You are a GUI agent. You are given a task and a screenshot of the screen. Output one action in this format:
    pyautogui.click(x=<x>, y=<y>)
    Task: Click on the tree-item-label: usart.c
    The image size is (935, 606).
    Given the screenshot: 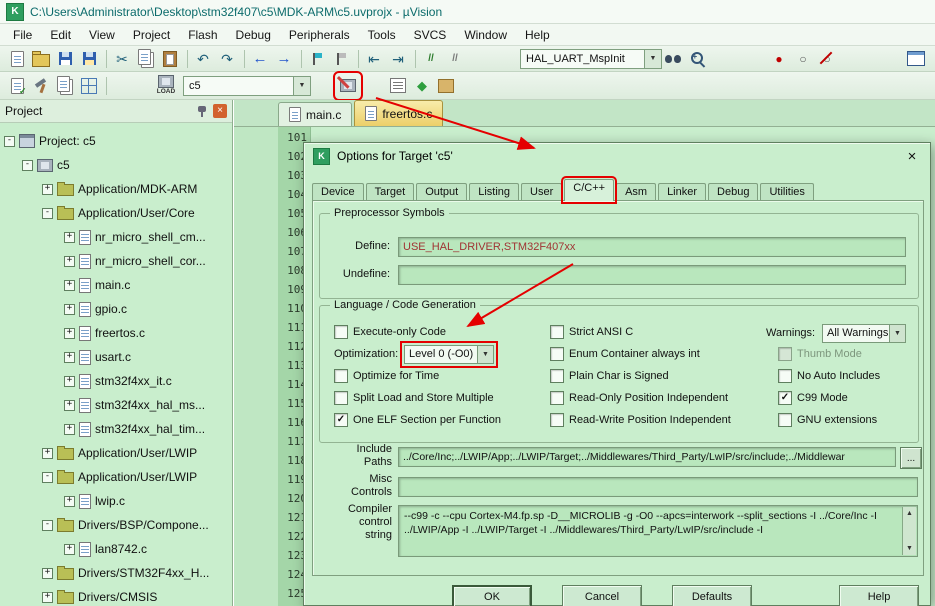 What is the action you would take?
    pyautogui.click(x=113, y=357)
    